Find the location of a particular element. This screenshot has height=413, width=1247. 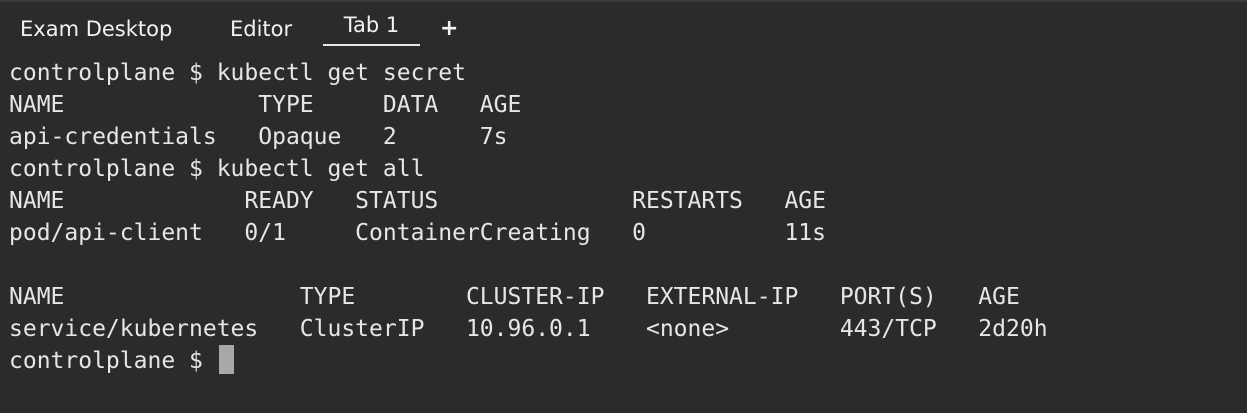

terminal-line: controlplane $ kubectl get secret is located at coordinates (237, 73).